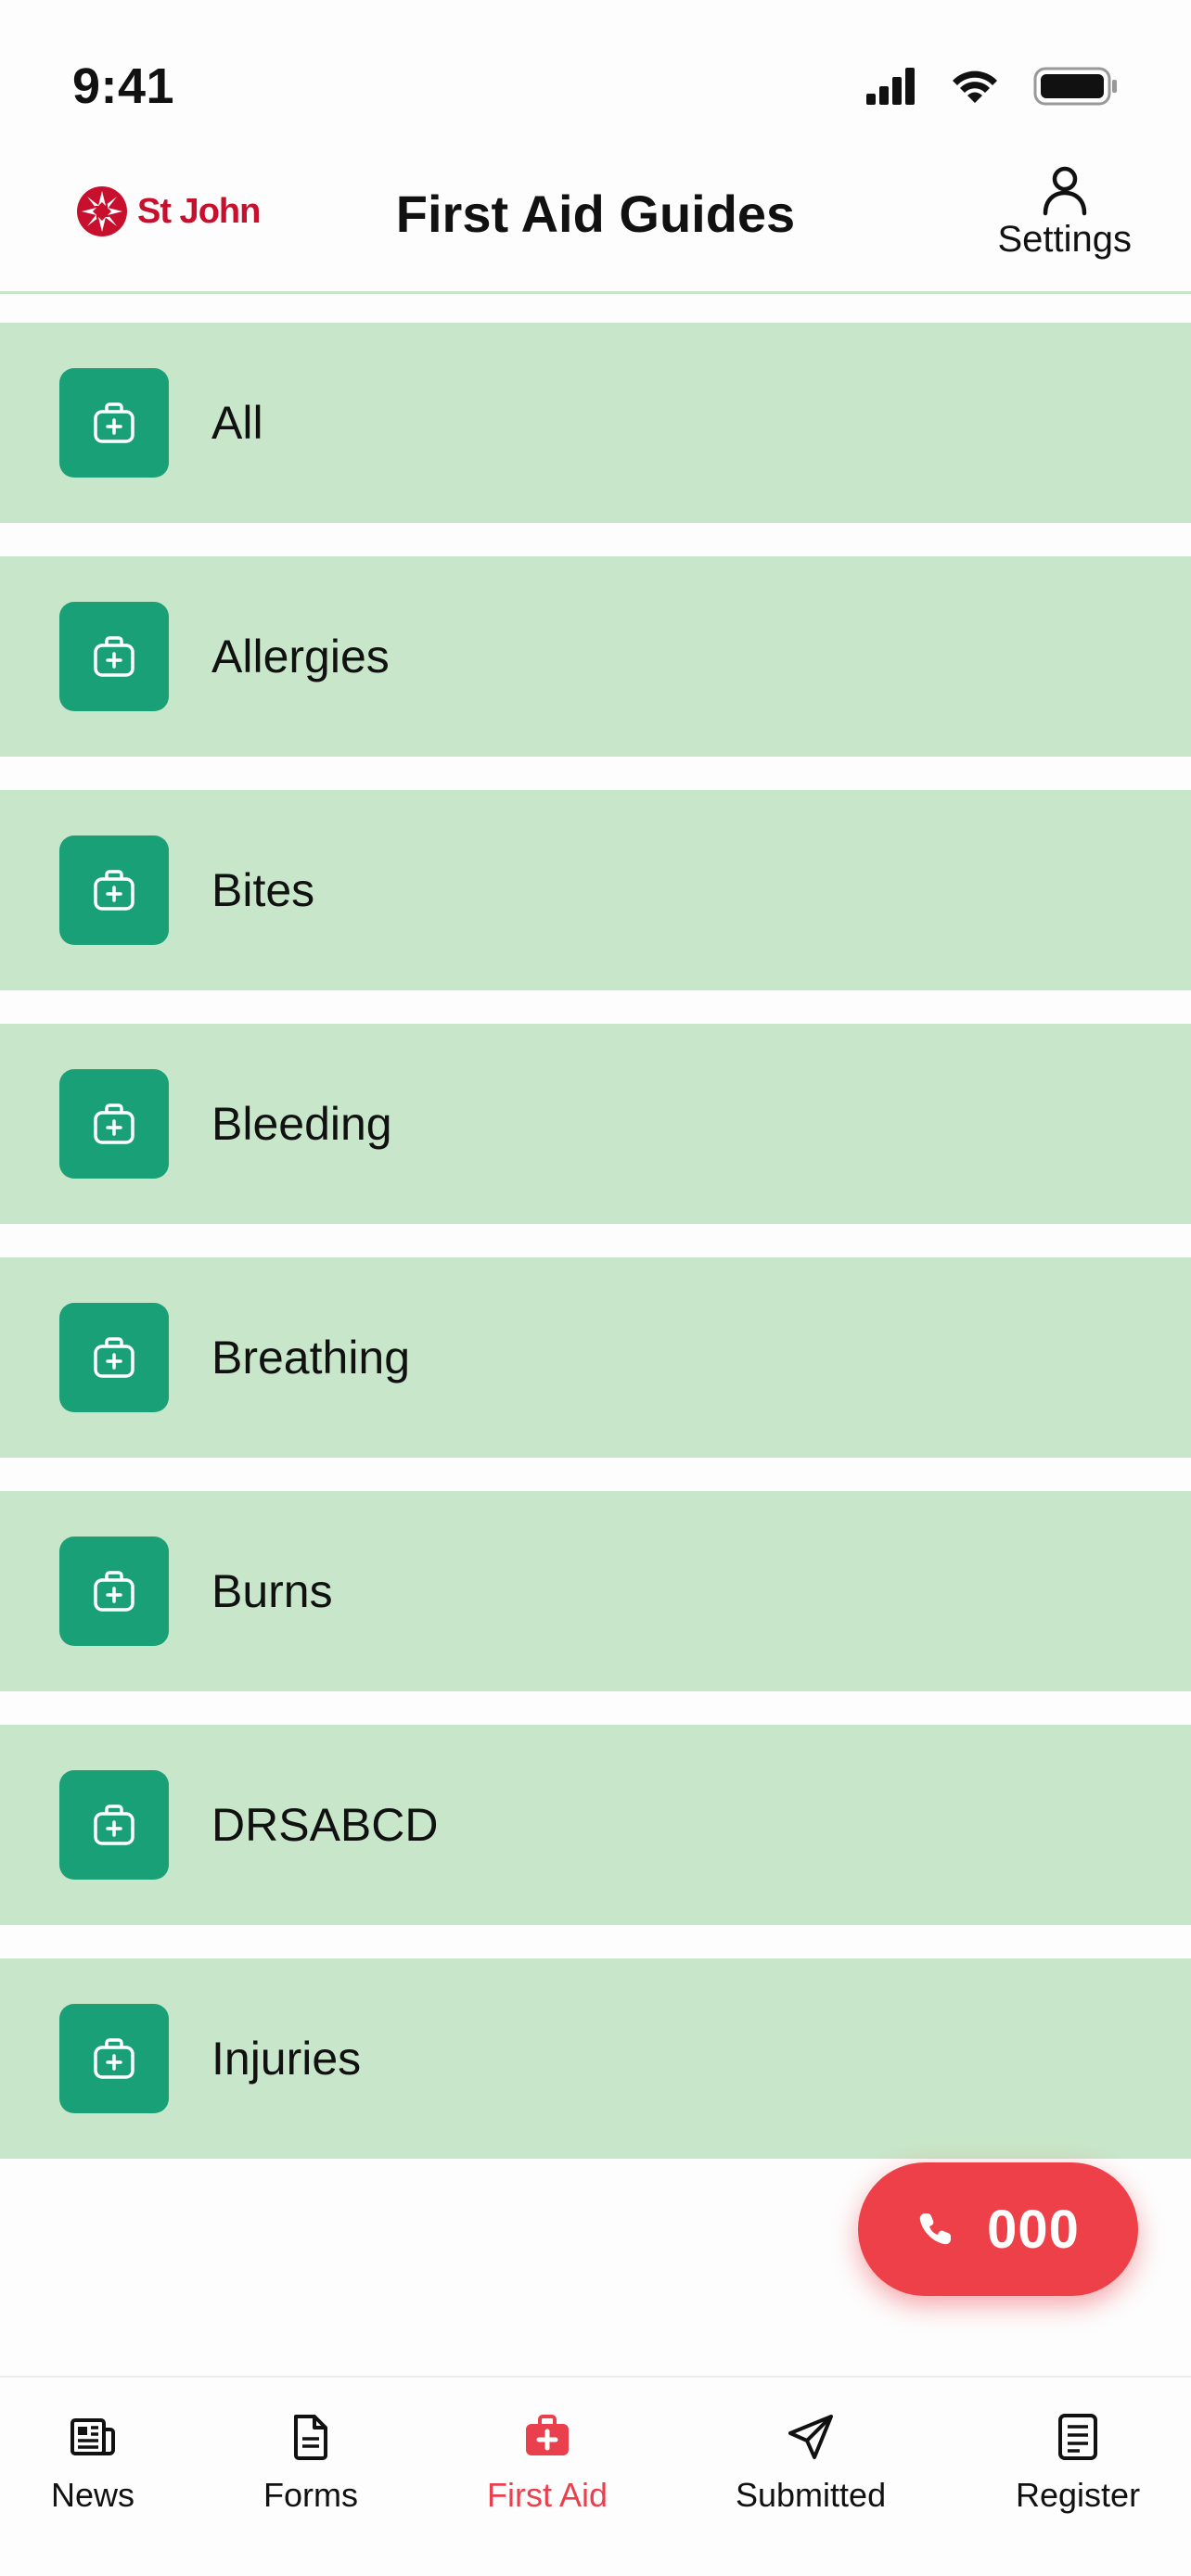  I want to click on settings-button: Settings, so click(1064, 211).